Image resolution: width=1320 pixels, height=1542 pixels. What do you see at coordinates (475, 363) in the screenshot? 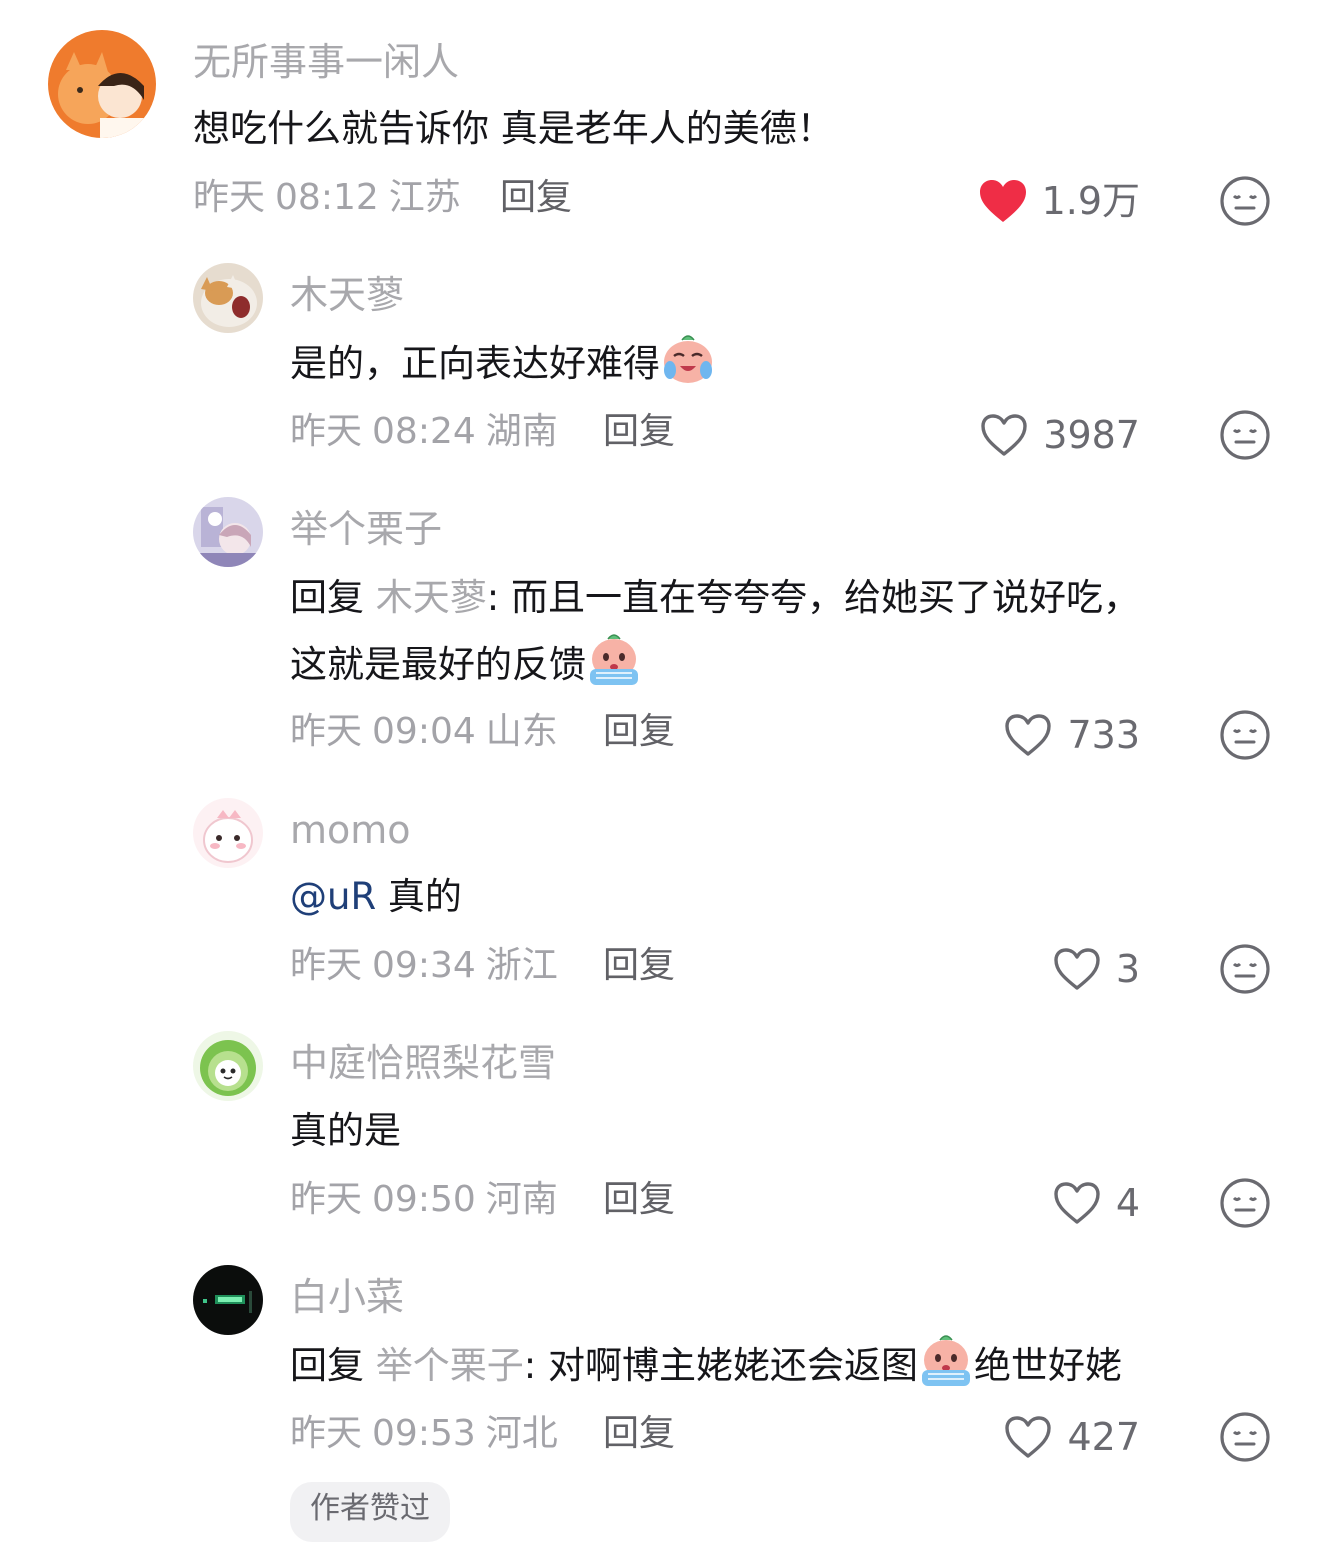
I see `comment-text-body: 是的，正向表达好难得` at bounding box center [475, 363].